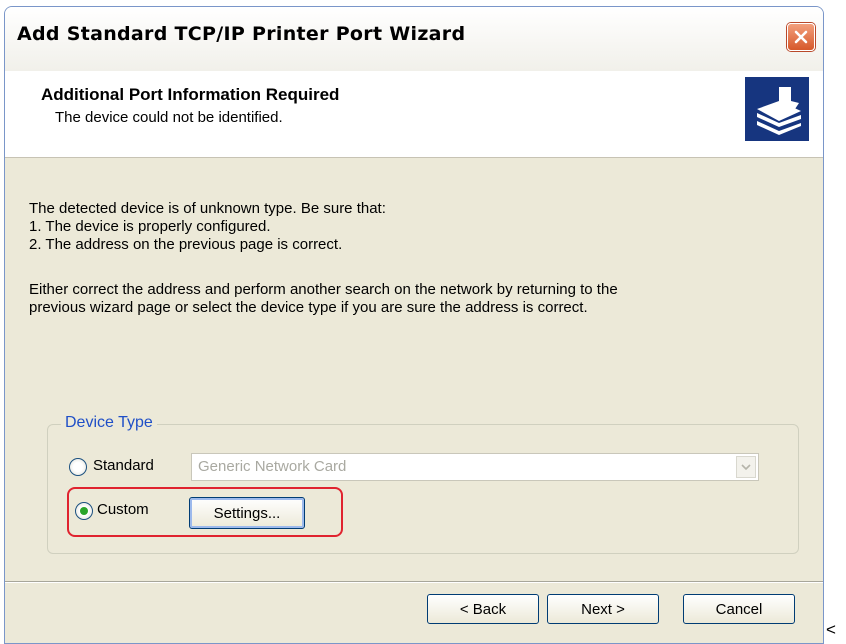 This screenshot has height=644, width=846. What do you see at coordinates (123, 509) in the screenshot?
I see `custom-label: Custom` at bounding box center [123, 509].